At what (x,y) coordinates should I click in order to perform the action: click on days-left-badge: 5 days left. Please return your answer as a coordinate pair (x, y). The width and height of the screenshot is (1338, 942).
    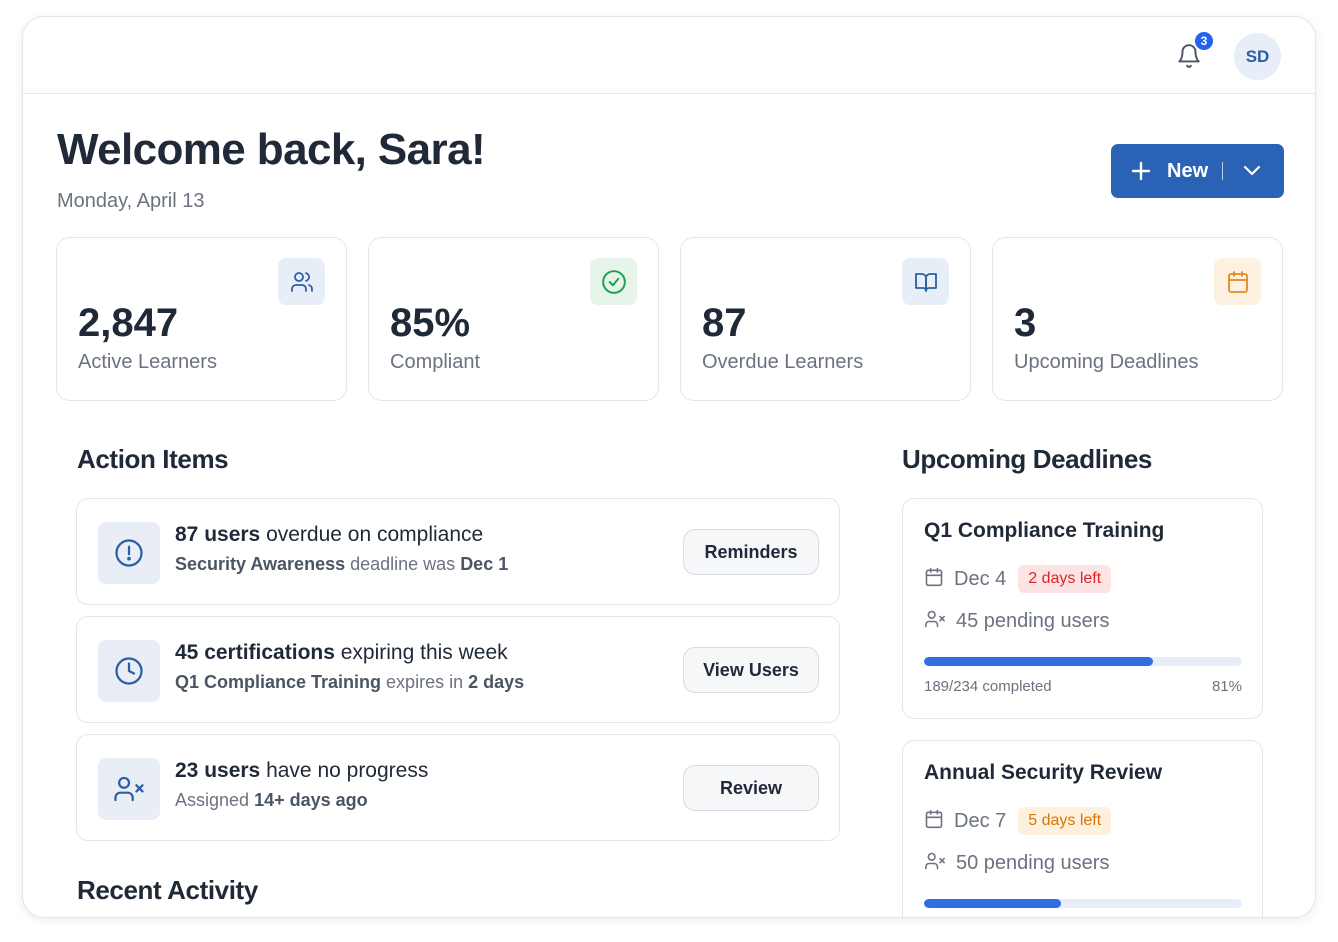
    Looking at the image, I should click on (1065, 821).